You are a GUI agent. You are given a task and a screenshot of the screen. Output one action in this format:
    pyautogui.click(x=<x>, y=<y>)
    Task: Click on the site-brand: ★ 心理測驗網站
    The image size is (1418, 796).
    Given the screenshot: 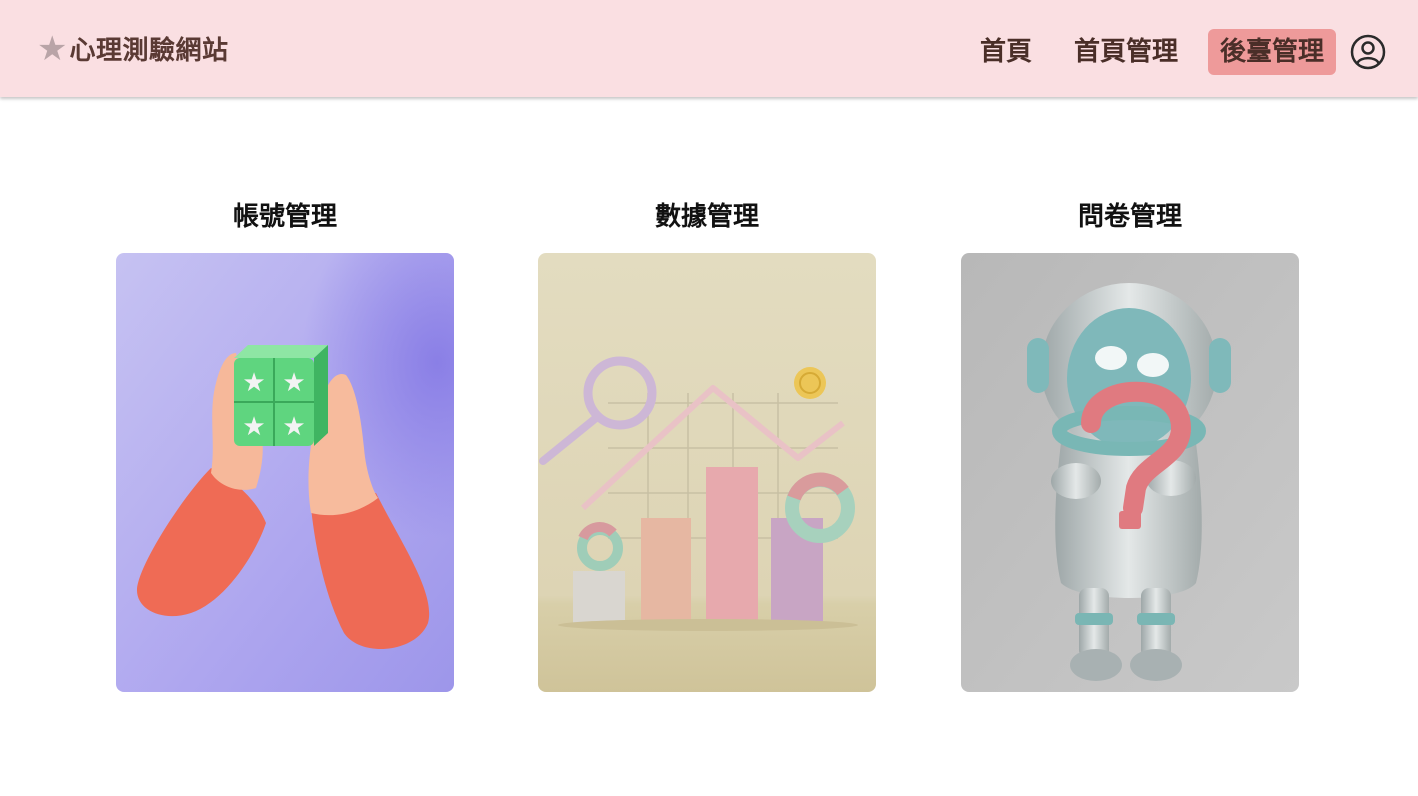 What is the action you would take?
    pyautogui.click(x=133, y=48)
    